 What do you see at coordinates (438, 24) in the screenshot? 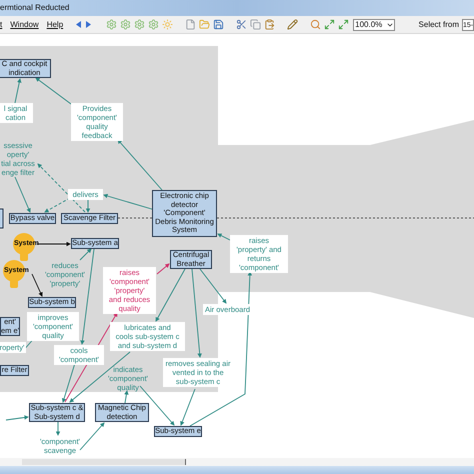
I see `select-label: Select from` at bounding box center [438, 24].